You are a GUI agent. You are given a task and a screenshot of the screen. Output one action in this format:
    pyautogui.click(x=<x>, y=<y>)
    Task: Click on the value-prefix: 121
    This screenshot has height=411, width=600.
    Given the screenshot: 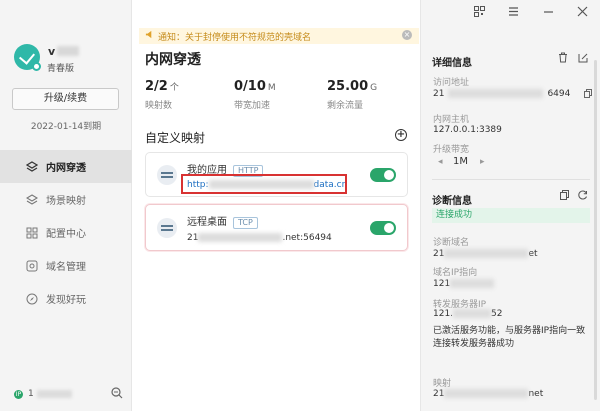 What is the action you would take?
    pyautogui.click(x=442, y=284)
    